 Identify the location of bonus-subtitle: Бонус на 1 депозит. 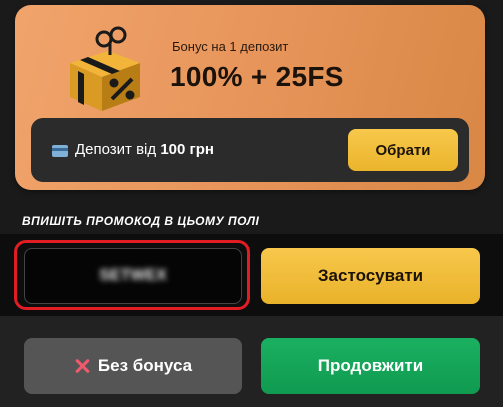
(230, 46).